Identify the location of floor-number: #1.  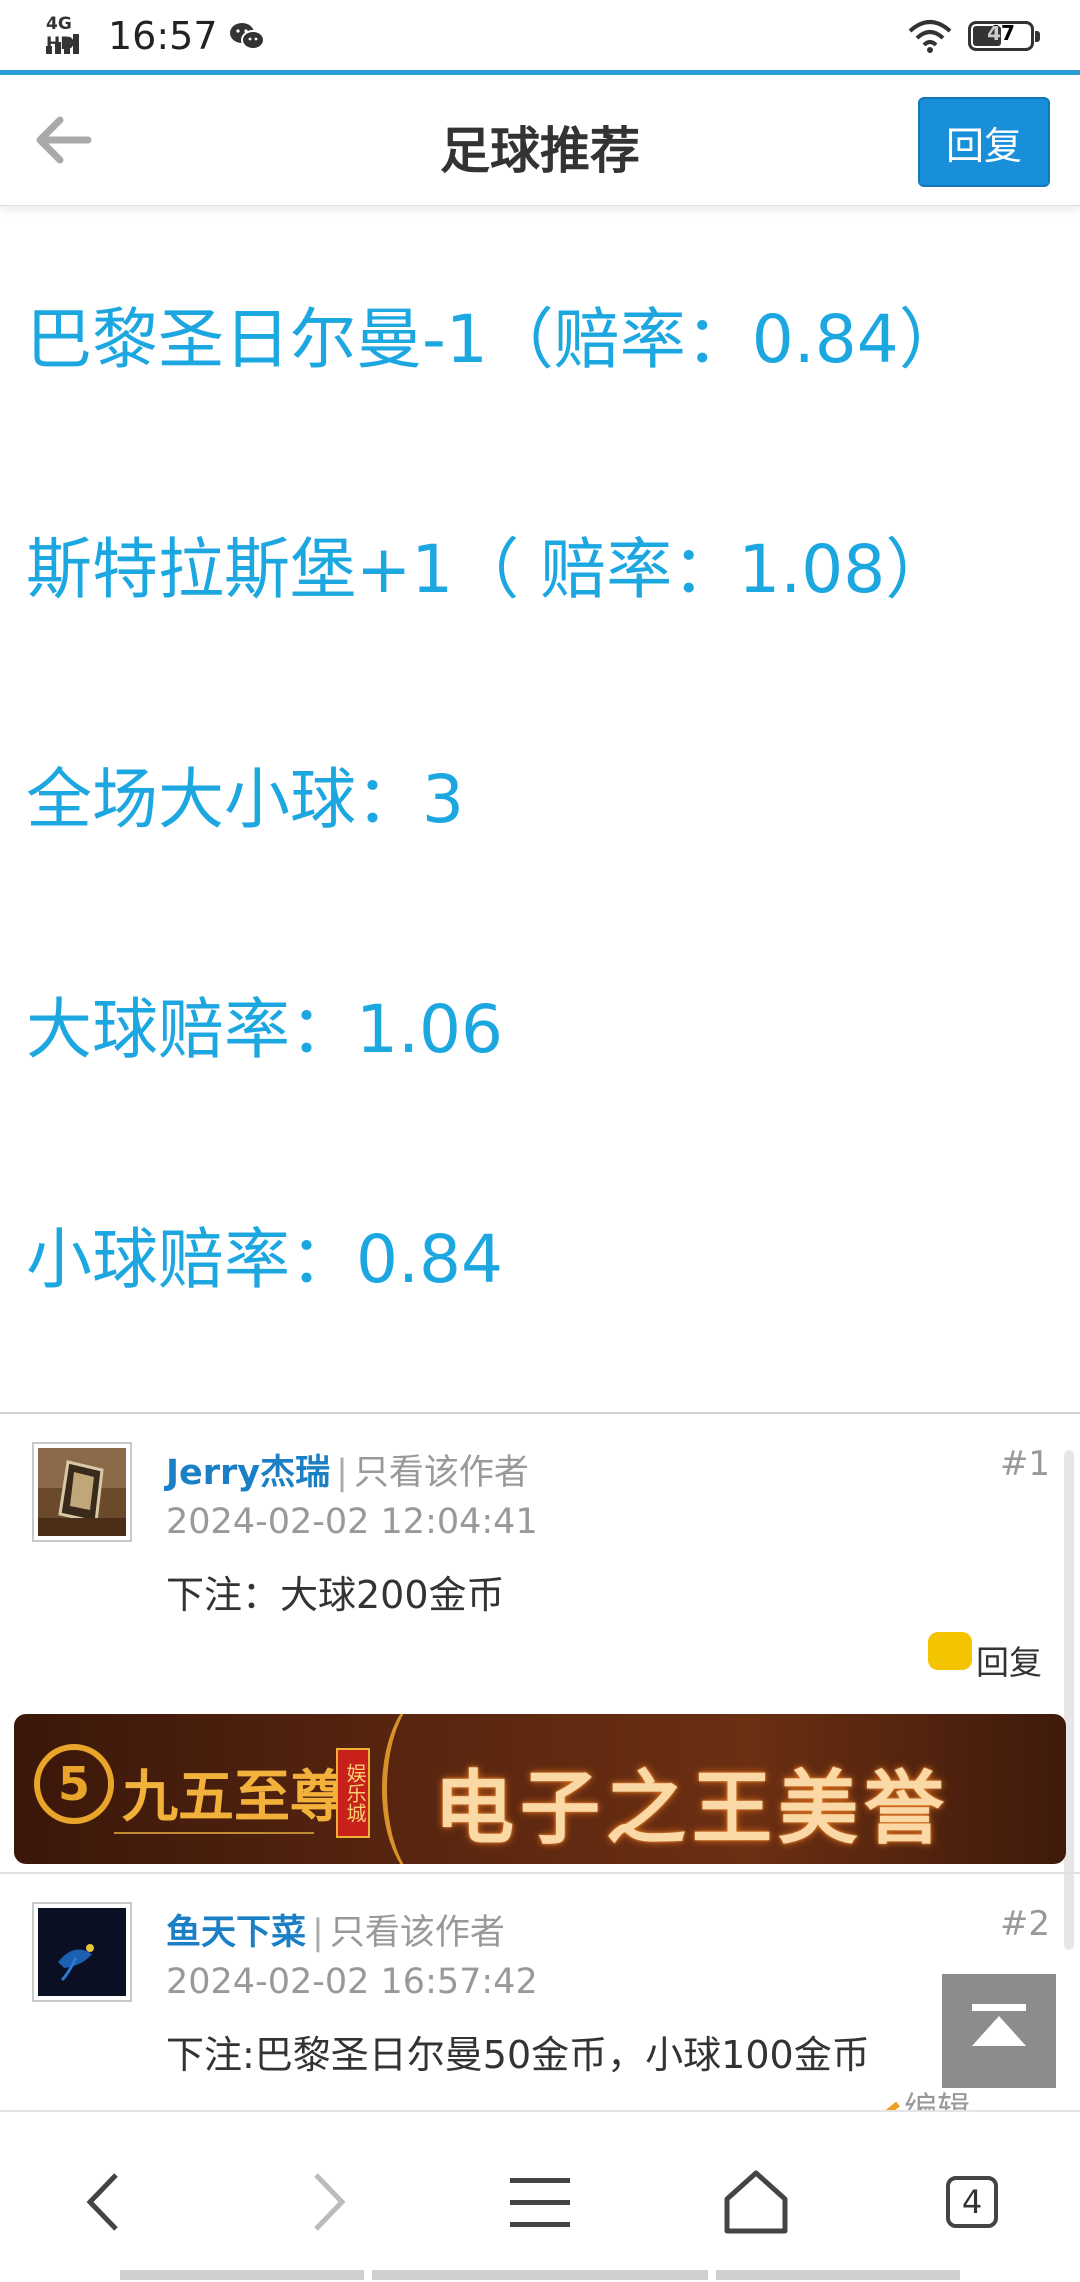
(1024, 1464).